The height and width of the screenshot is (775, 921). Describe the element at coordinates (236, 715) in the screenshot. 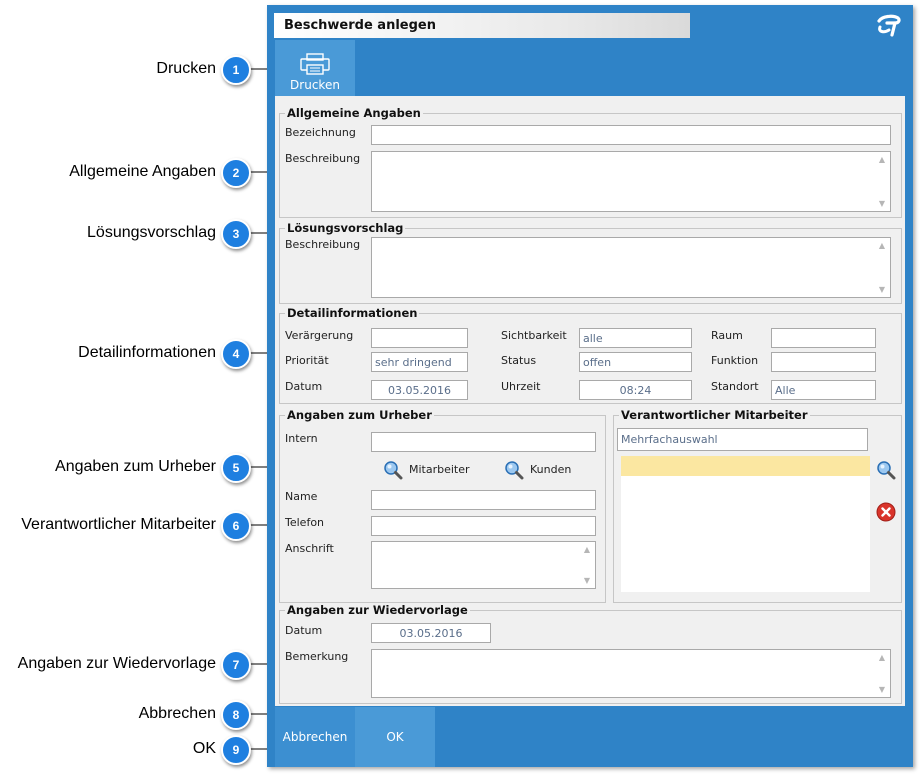

I see `callout-badge-8: 8` at that location.